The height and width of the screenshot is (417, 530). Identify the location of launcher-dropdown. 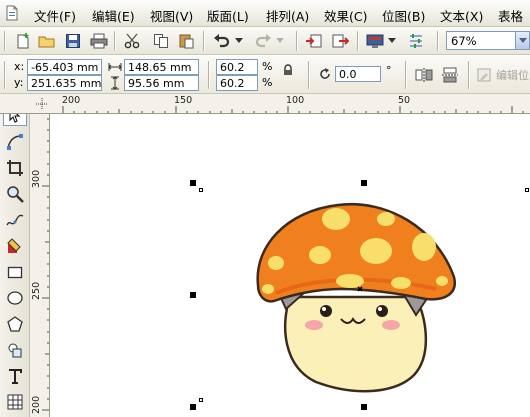
(392, 41).